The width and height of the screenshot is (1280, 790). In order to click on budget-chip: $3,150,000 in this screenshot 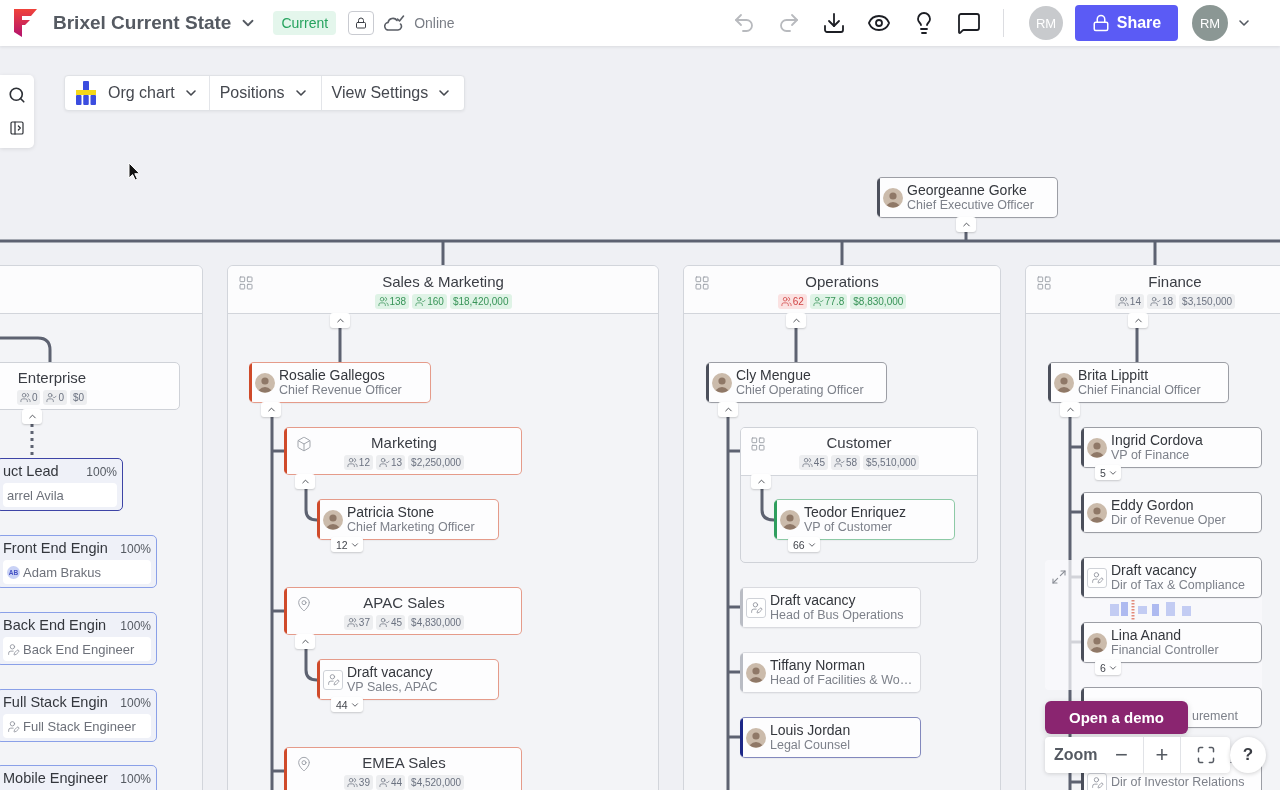, I will do `click(1207, 301)`.